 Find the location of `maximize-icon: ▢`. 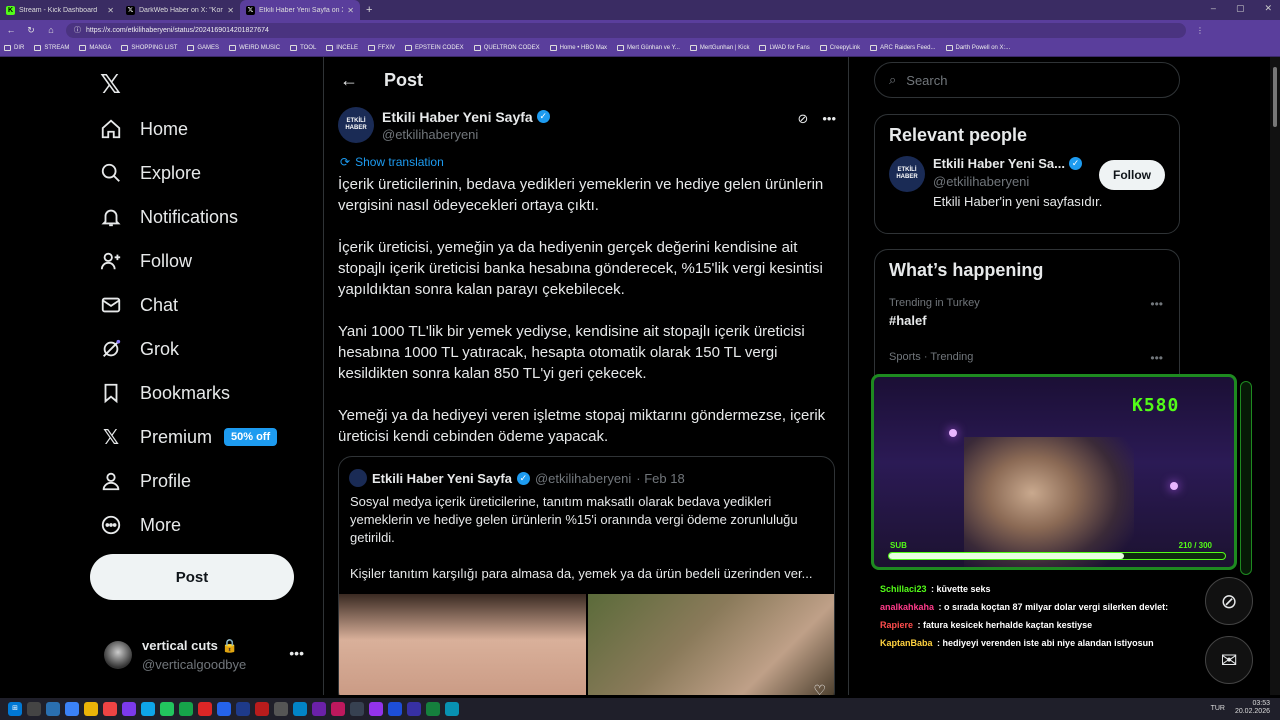

maximize-icon: ▢ is located at coordinates (1240, 8).